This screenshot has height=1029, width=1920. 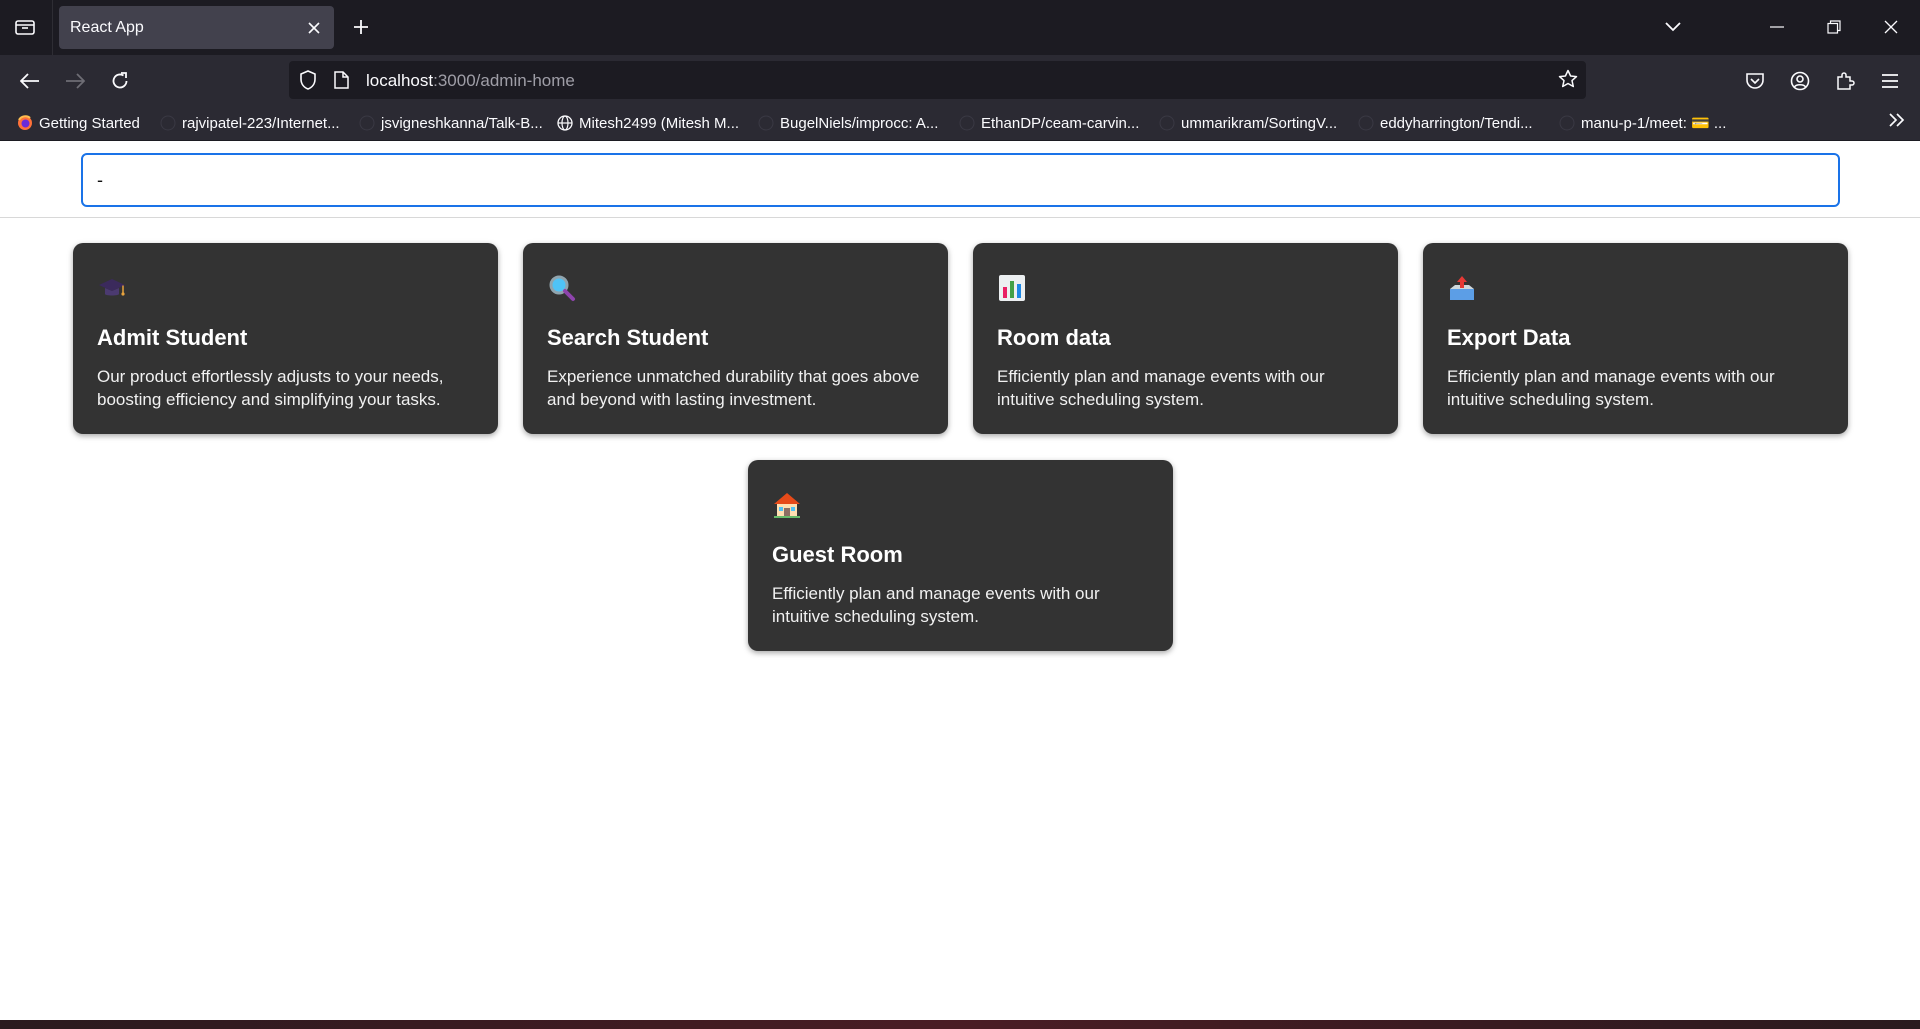 What do you see at coordinates (52, 27) in the screenshot?
I see `tab-separator` at bounding box center [52, 27].